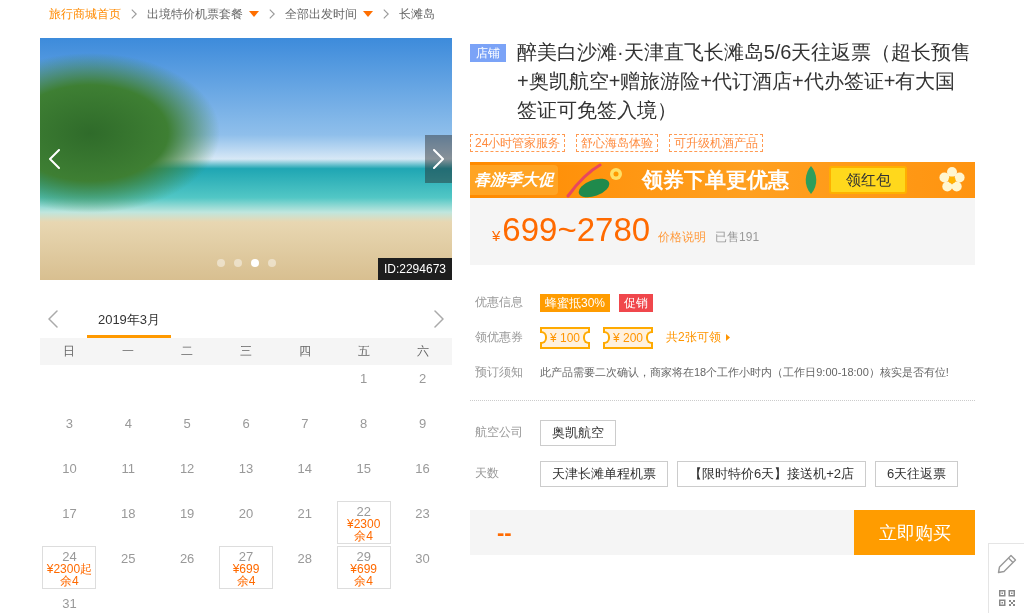 The height and width of the screenshot is (613, 1024). I want to click on shop-badge: 店铺, so click(488, 53).